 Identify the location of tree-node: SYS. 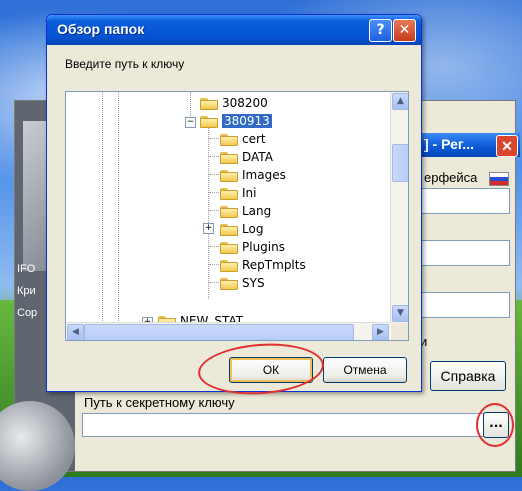
(242, 283).